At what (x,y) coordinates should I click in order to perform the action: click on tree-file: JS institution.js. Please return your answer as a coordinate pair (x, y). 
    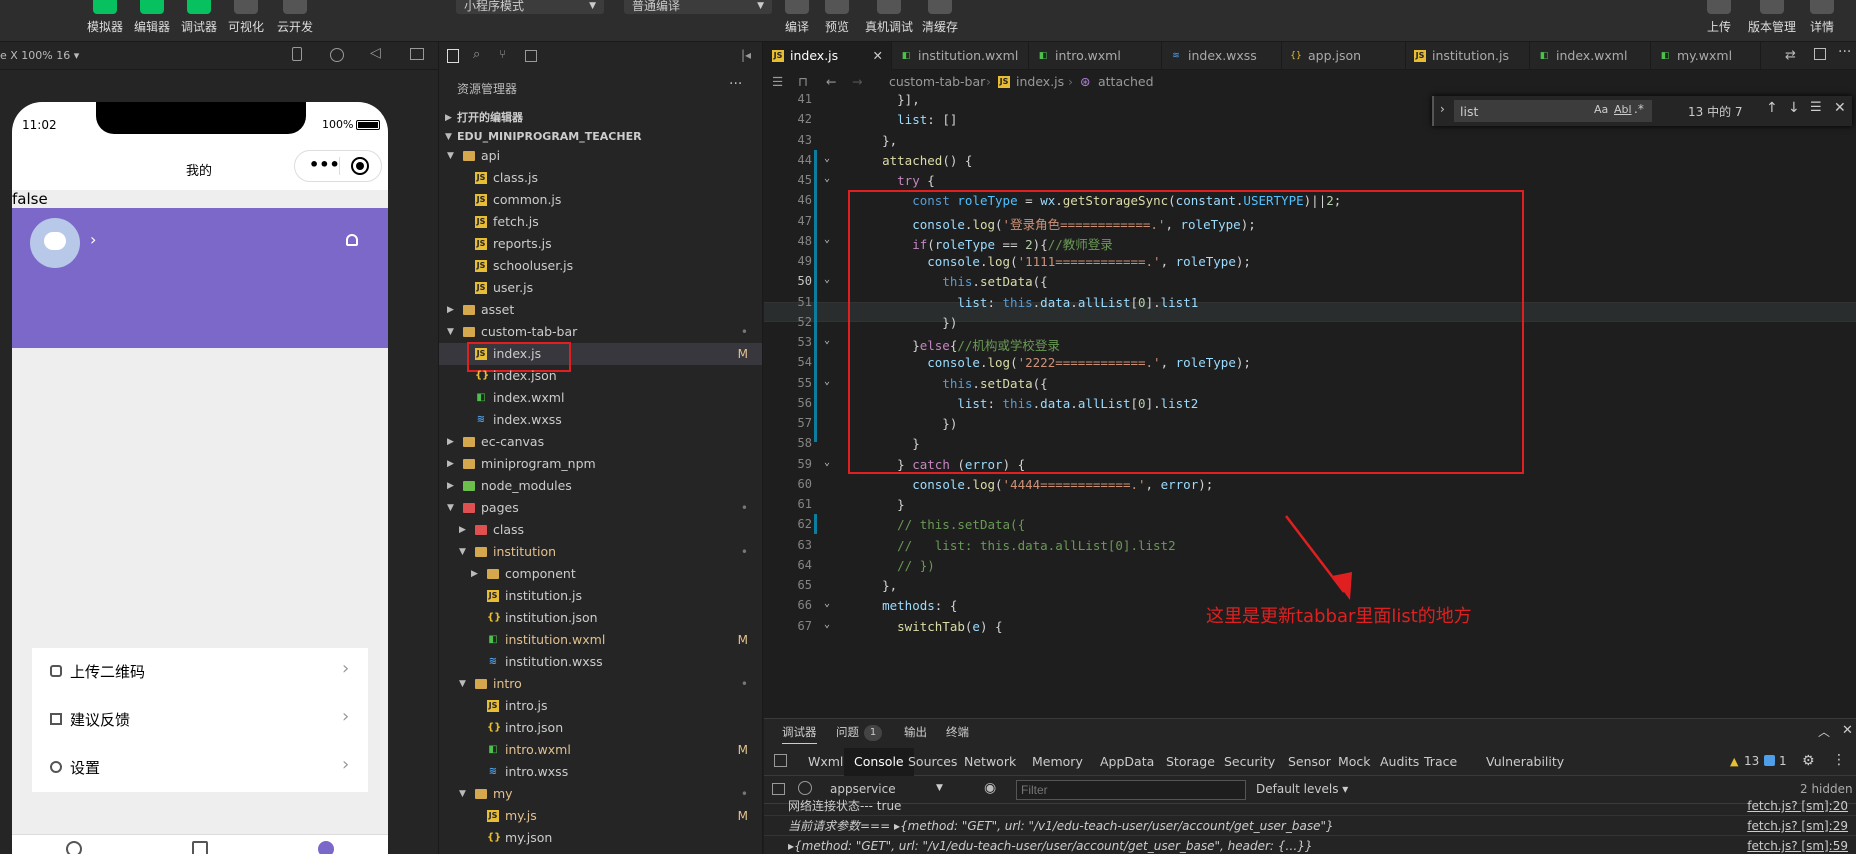
    Looking at the image, I should click on (600, 596).